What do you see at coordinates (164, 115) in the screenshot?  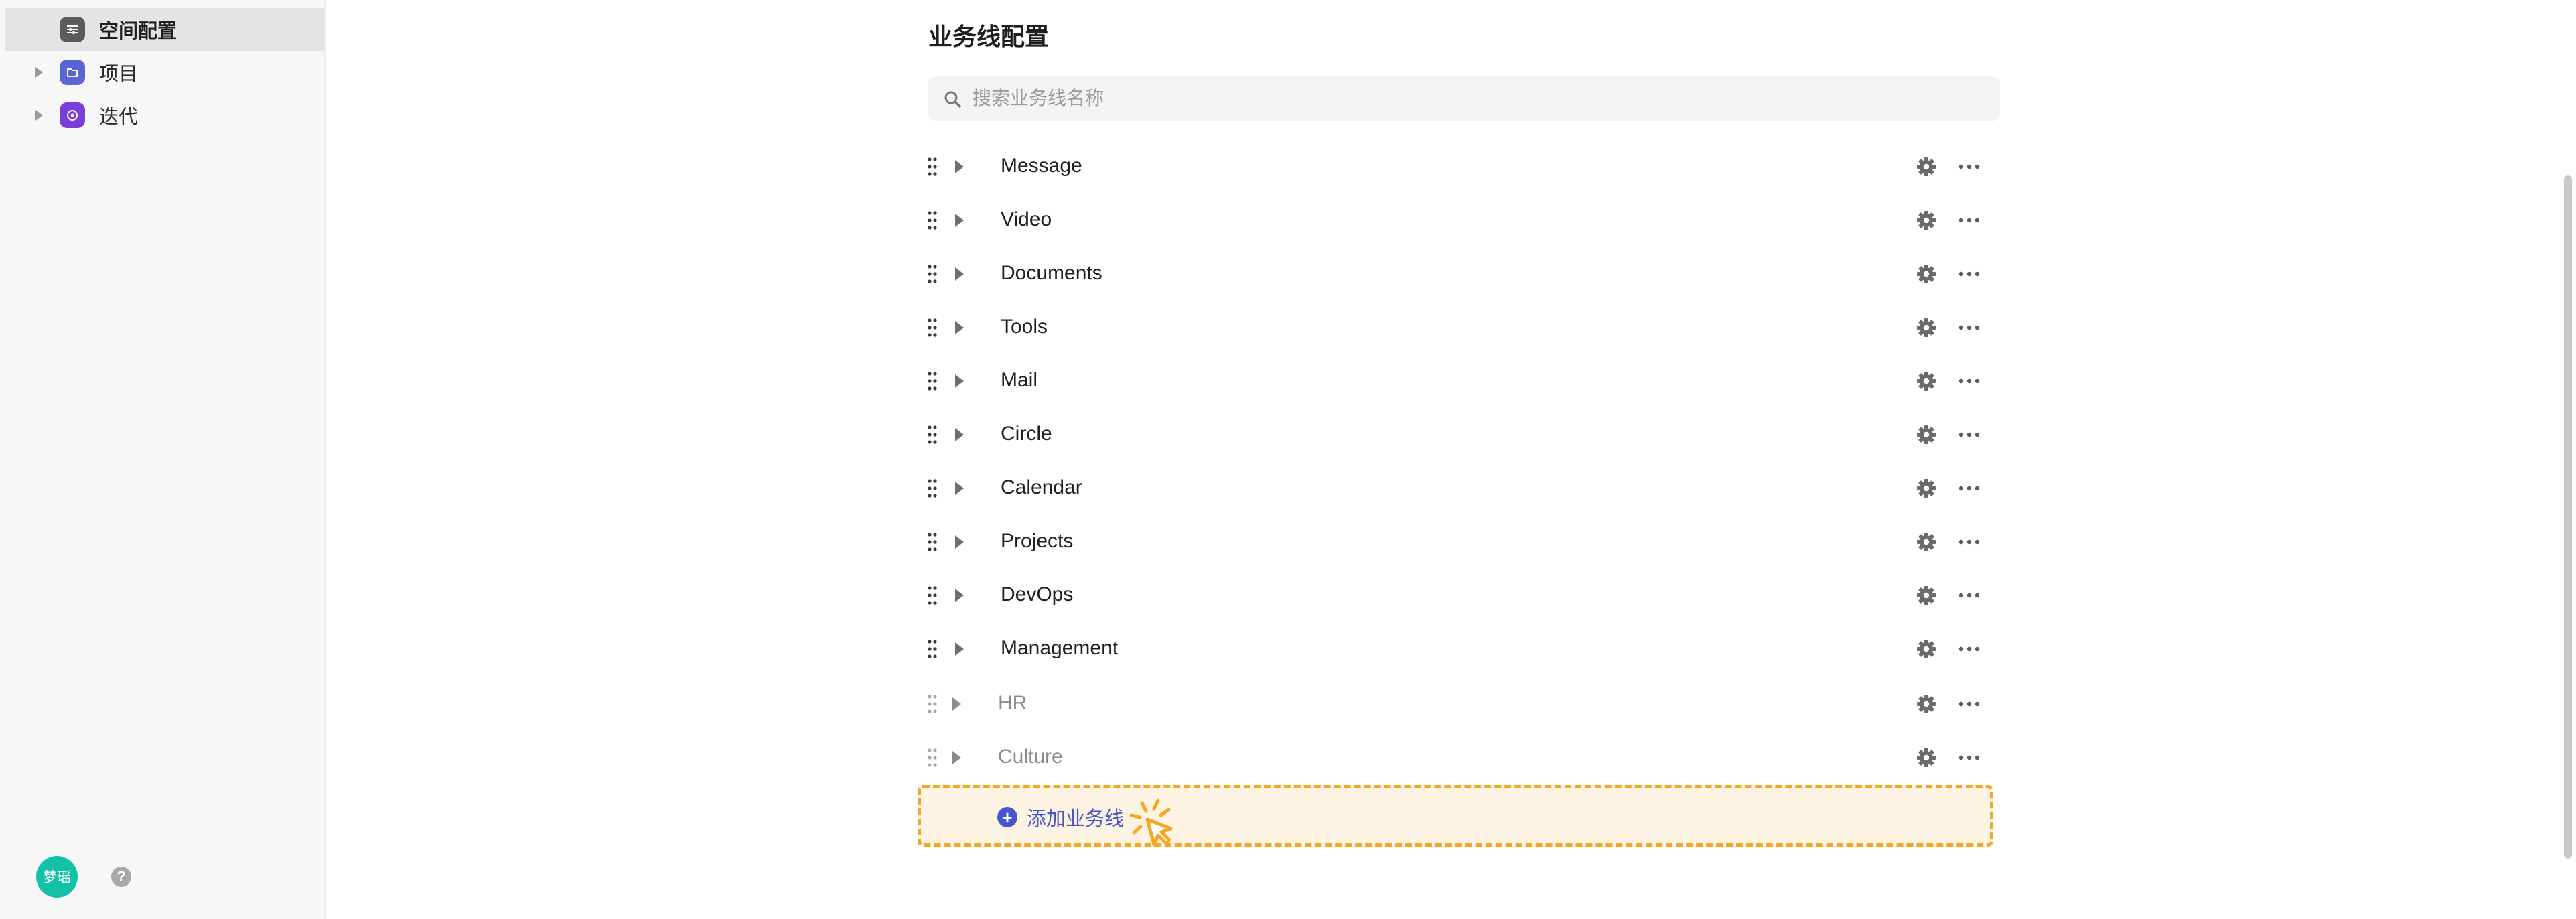 I see `sidebar-item-iteration: 迭代` at bounding box center [164, 115].